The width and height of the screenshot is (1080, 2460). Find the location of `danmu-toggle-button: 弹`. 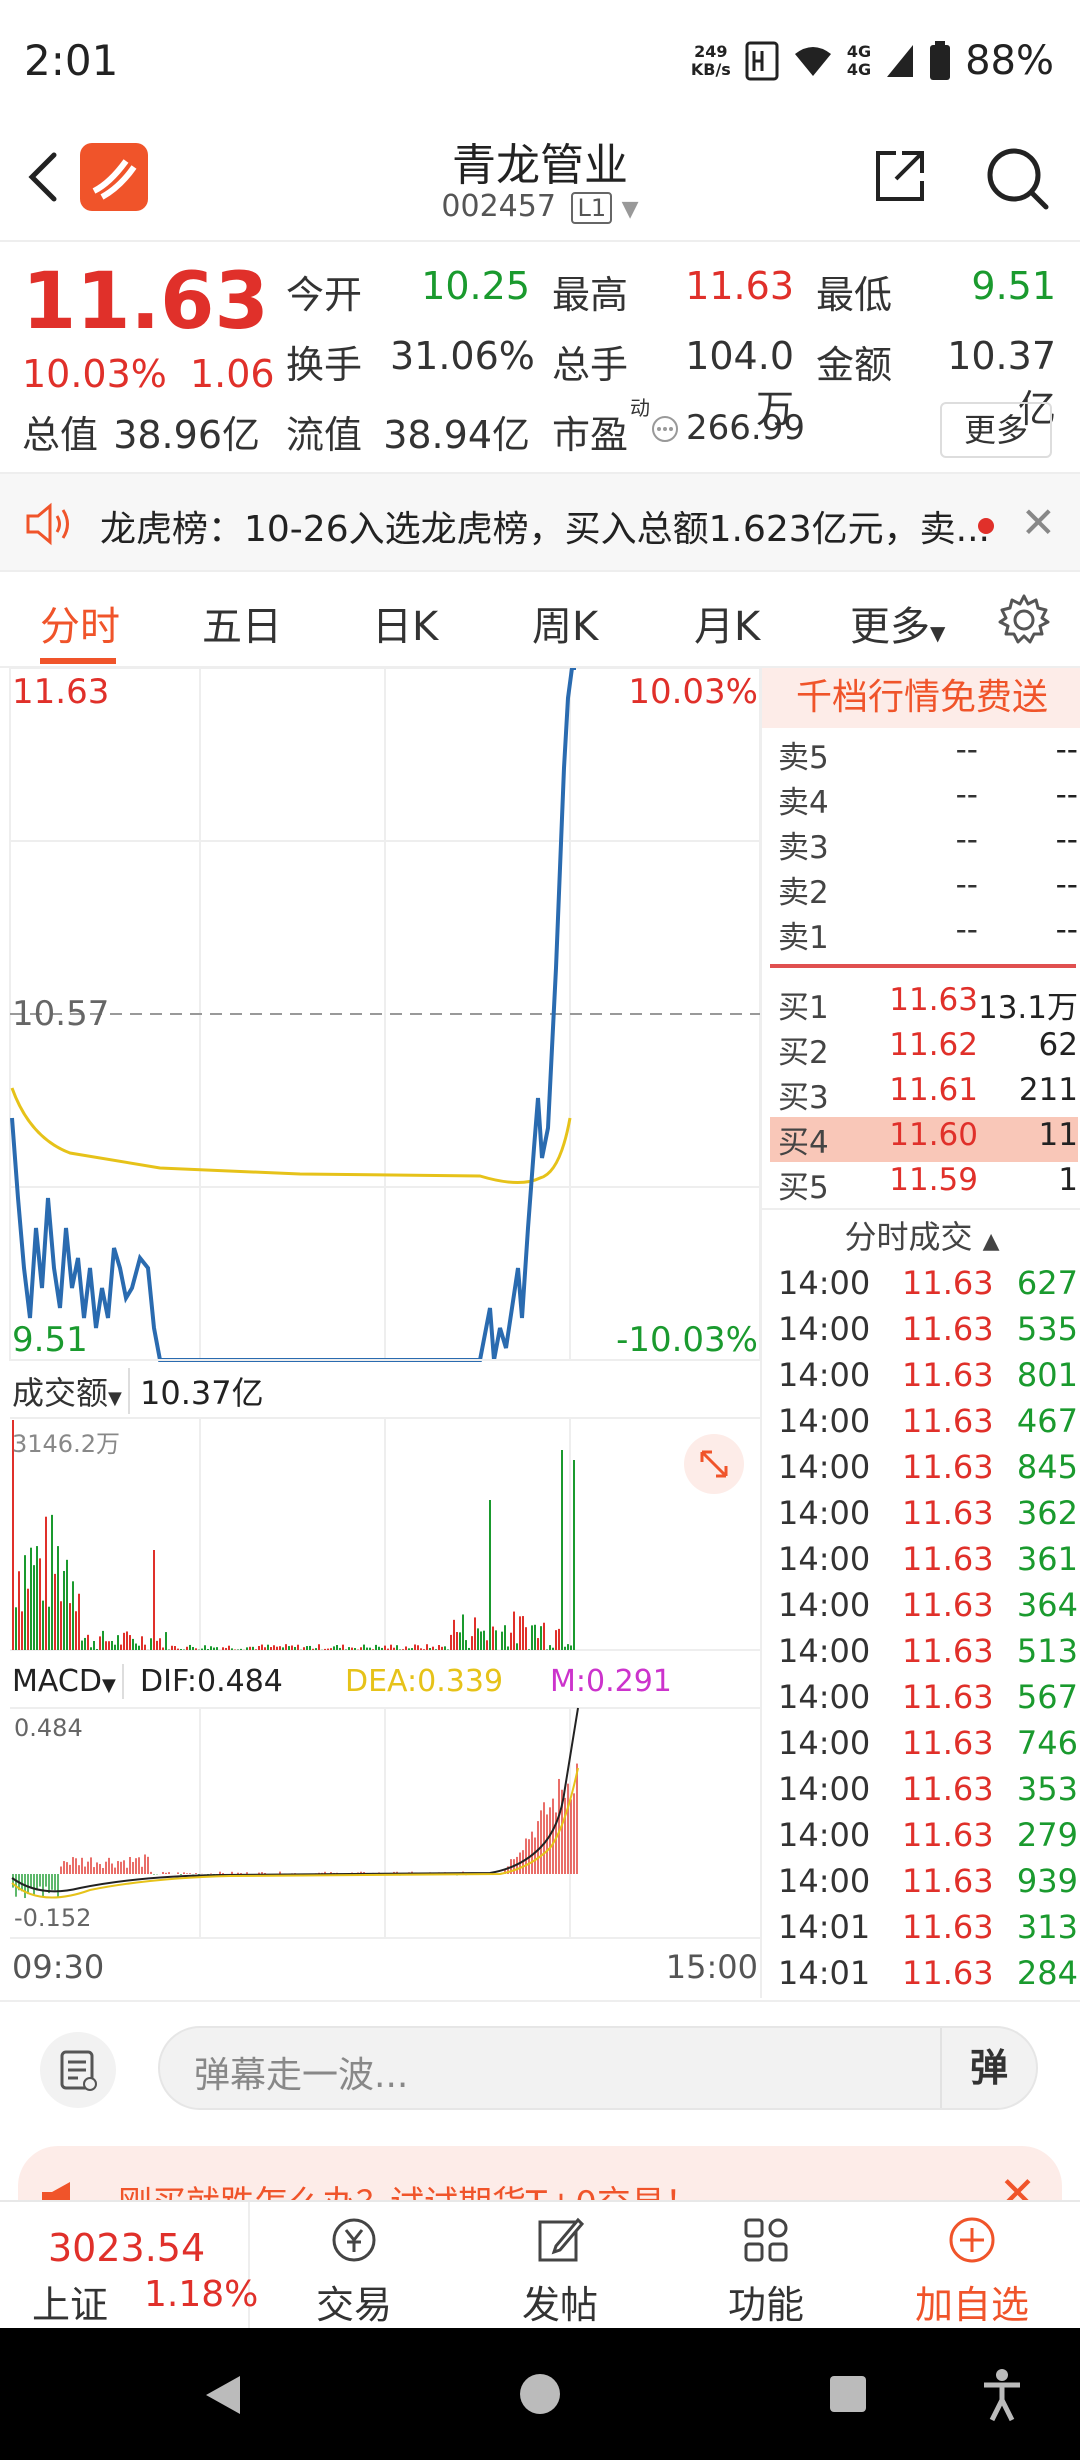

danmu-toggle-button: 弹 is located at coordinates (988, 2068).